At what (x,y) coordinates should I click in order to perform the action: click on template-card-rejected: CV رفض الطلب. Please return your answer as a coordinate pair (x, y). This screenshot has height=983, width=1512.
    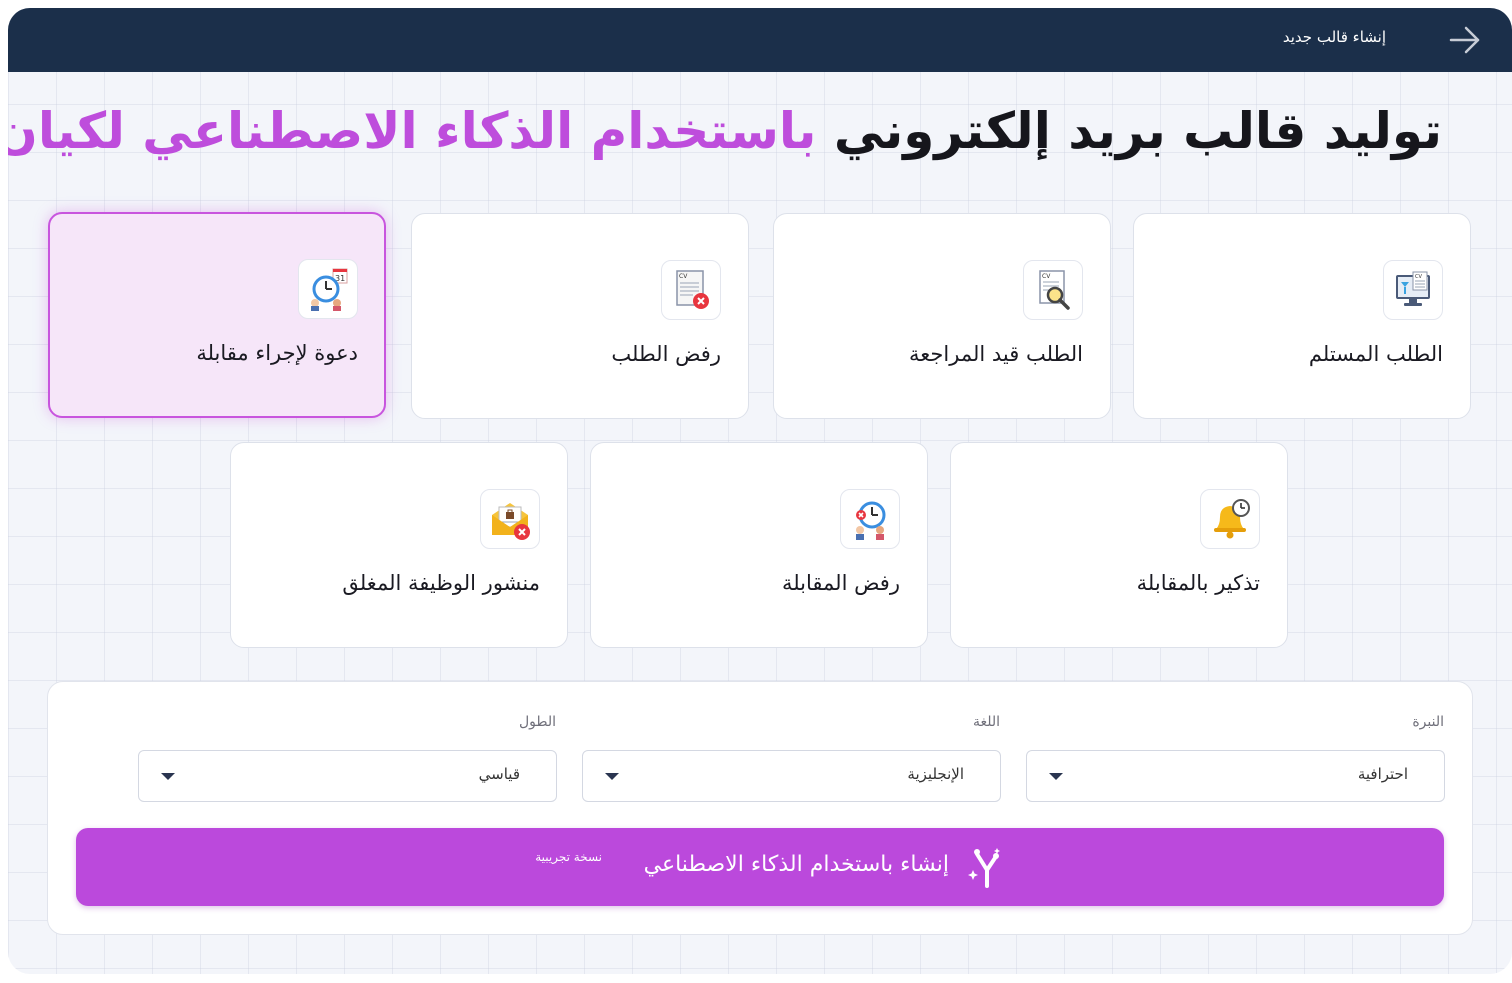
    Looking at the image, I should click on (580, 316).